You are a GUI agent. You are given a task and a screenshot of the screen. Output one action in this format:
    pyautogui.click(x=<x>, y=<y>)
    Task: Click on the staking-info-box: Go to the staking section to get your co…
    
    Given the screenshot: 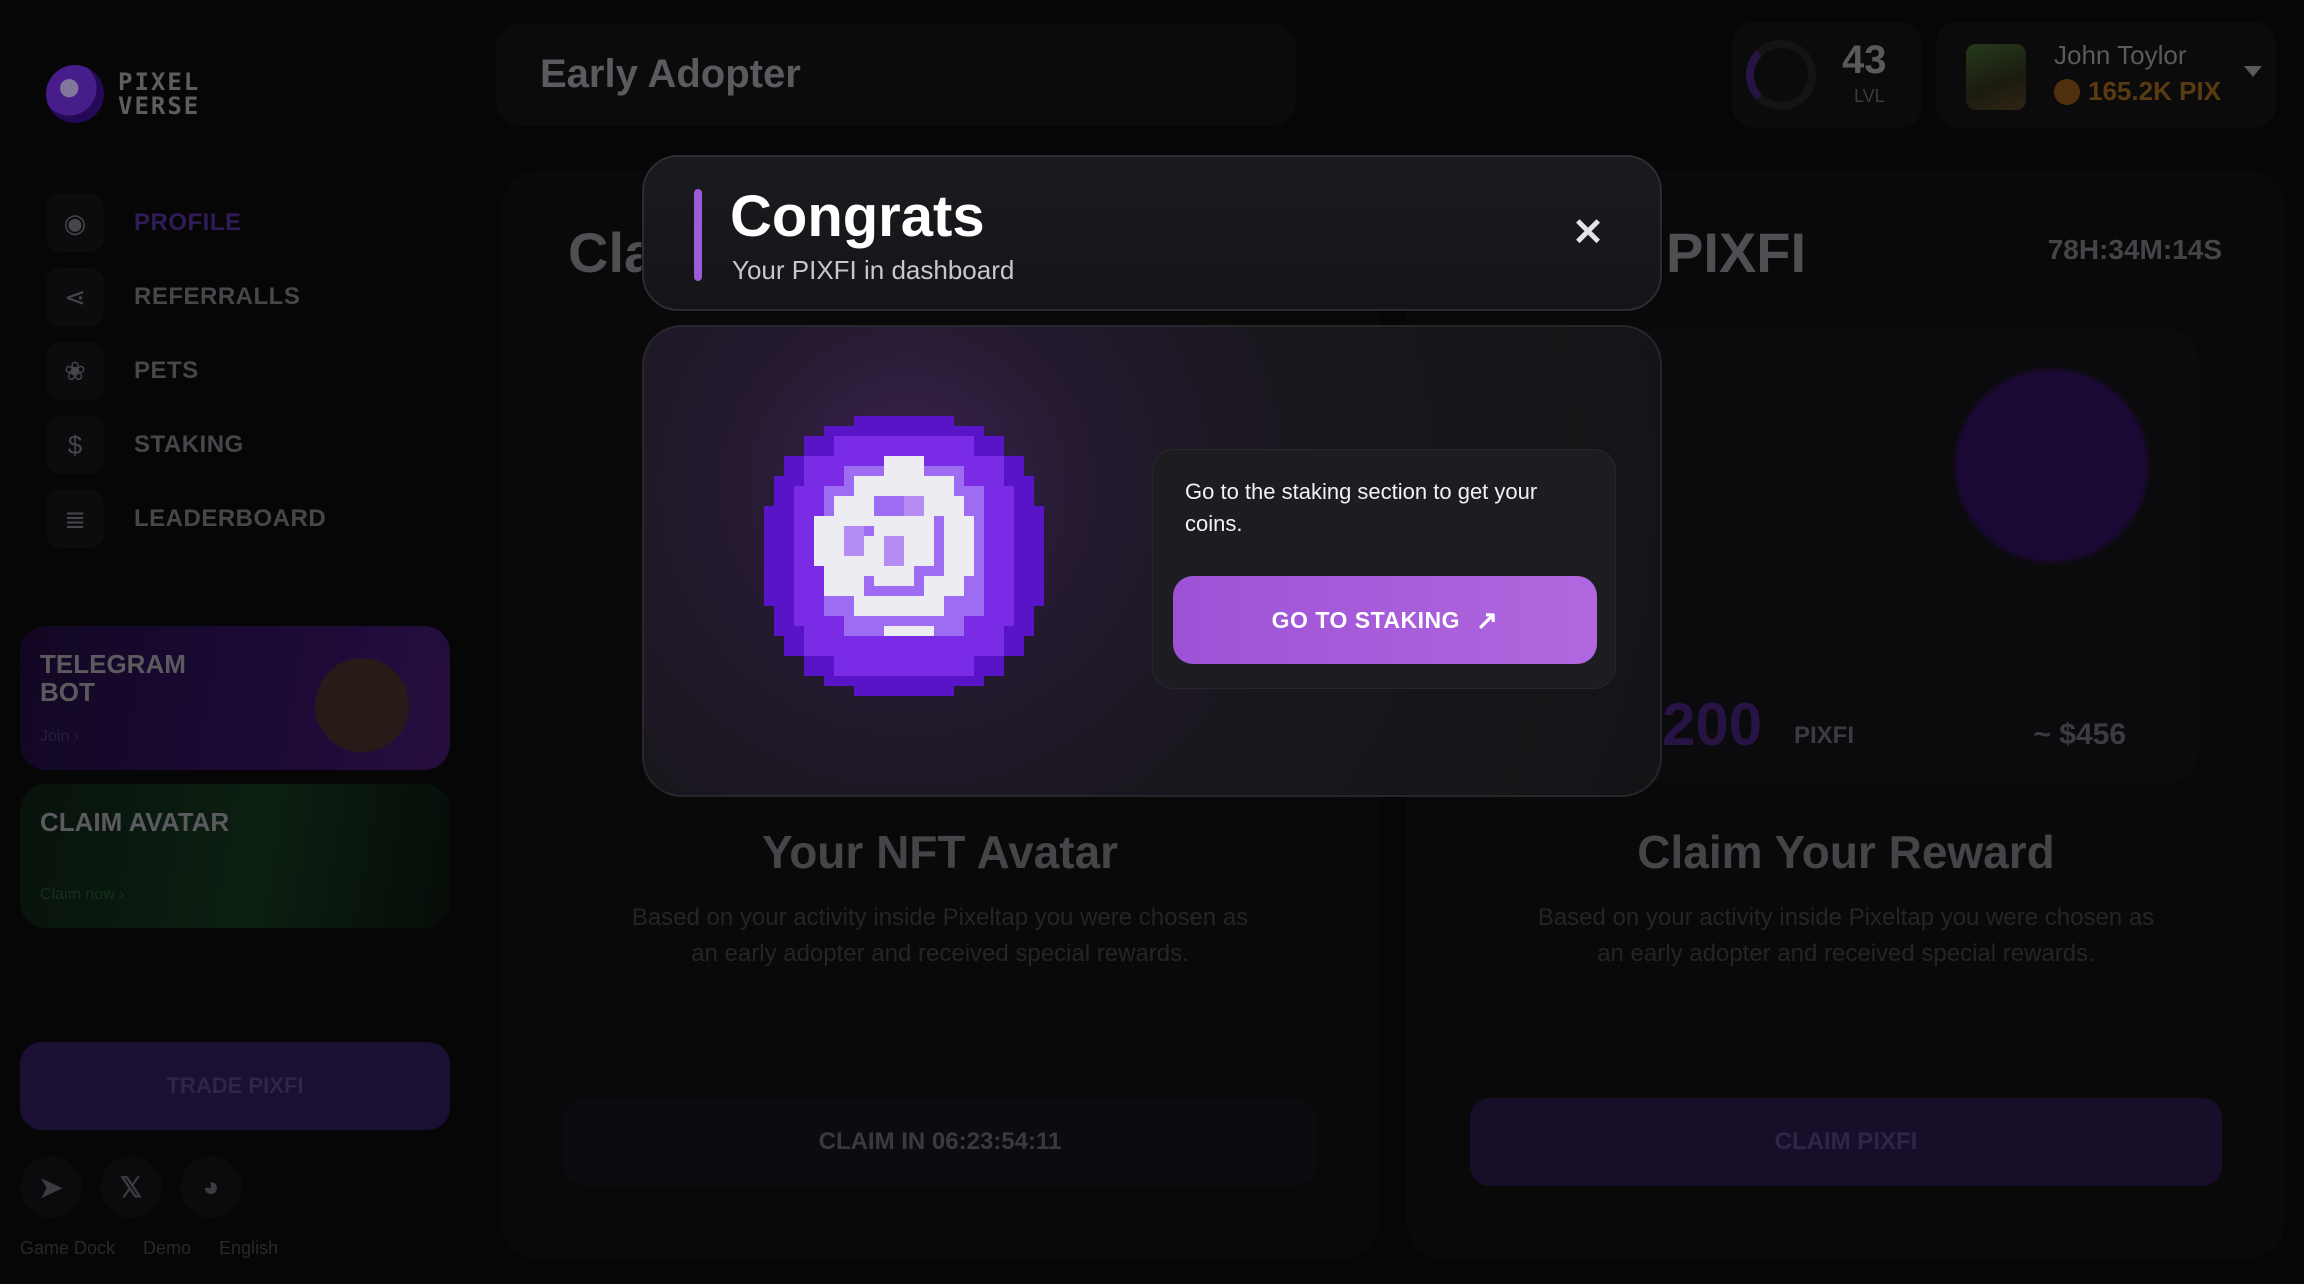 What is the action you would take?
    pyautogui.click(x=1384, y=569)
    